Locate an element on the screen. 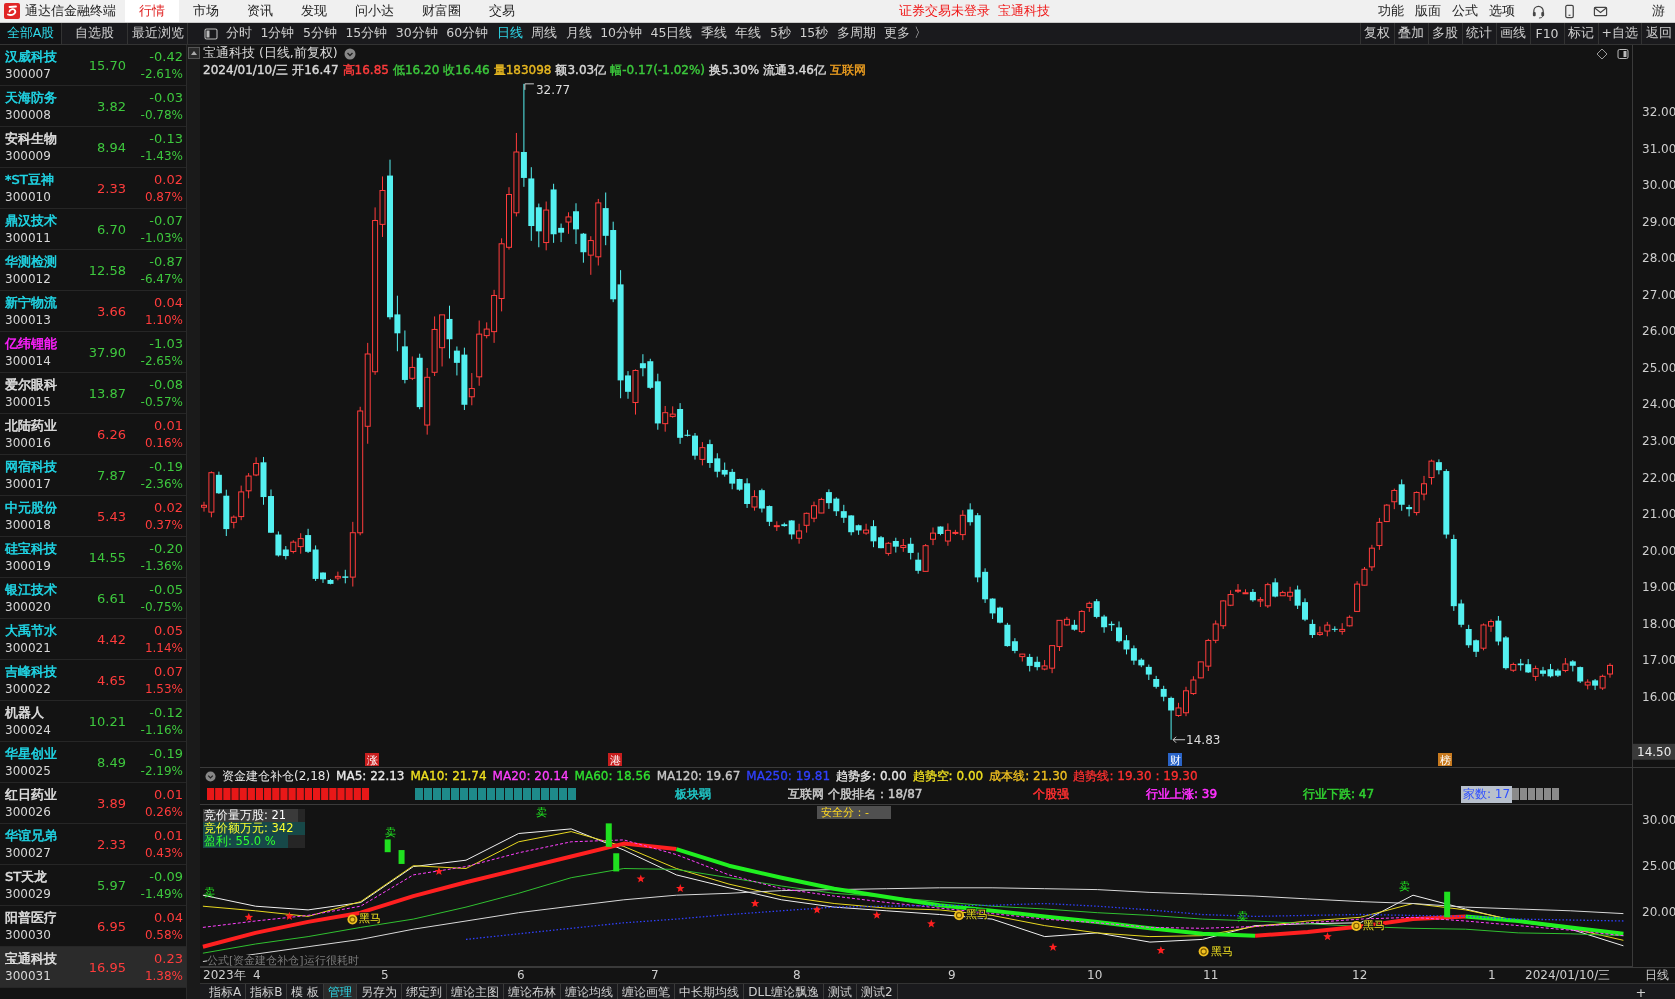 This screenshot has height=999, width=1675. formula-tab: 绑定到 is located at coordinates (425, 991).